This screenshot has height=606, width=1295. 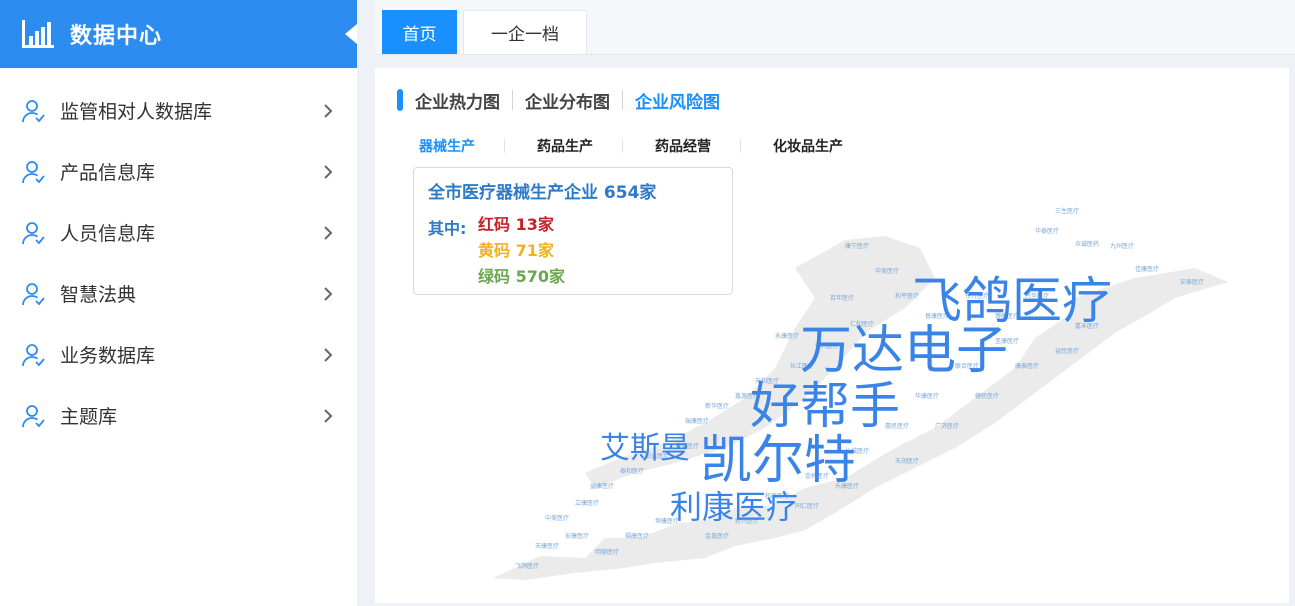 What do you see at coordinates (463, 100) in the screenshot?
I see `subtab-heatmap: 企业热力图` at bounding box center [463, 100].